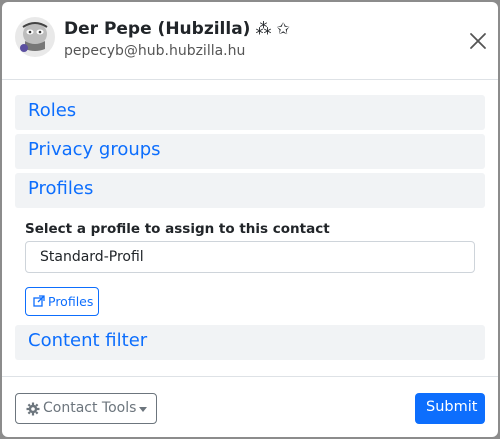  I want to click on contact-address: pepecyb@hub.hubzilla.hu, so click(155, 51).